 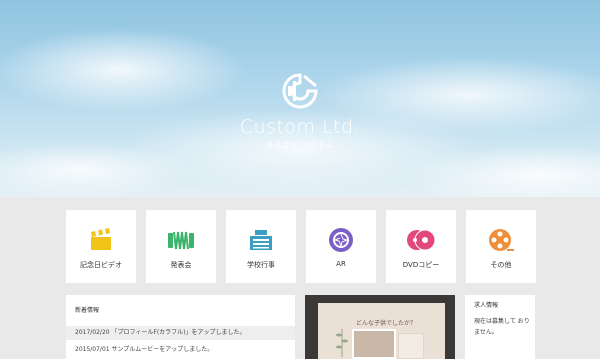 What do you see at coordinates (261, 265) in the screenshot?
I see `tile-label: 学校行事` at bounding box center [261, 265].